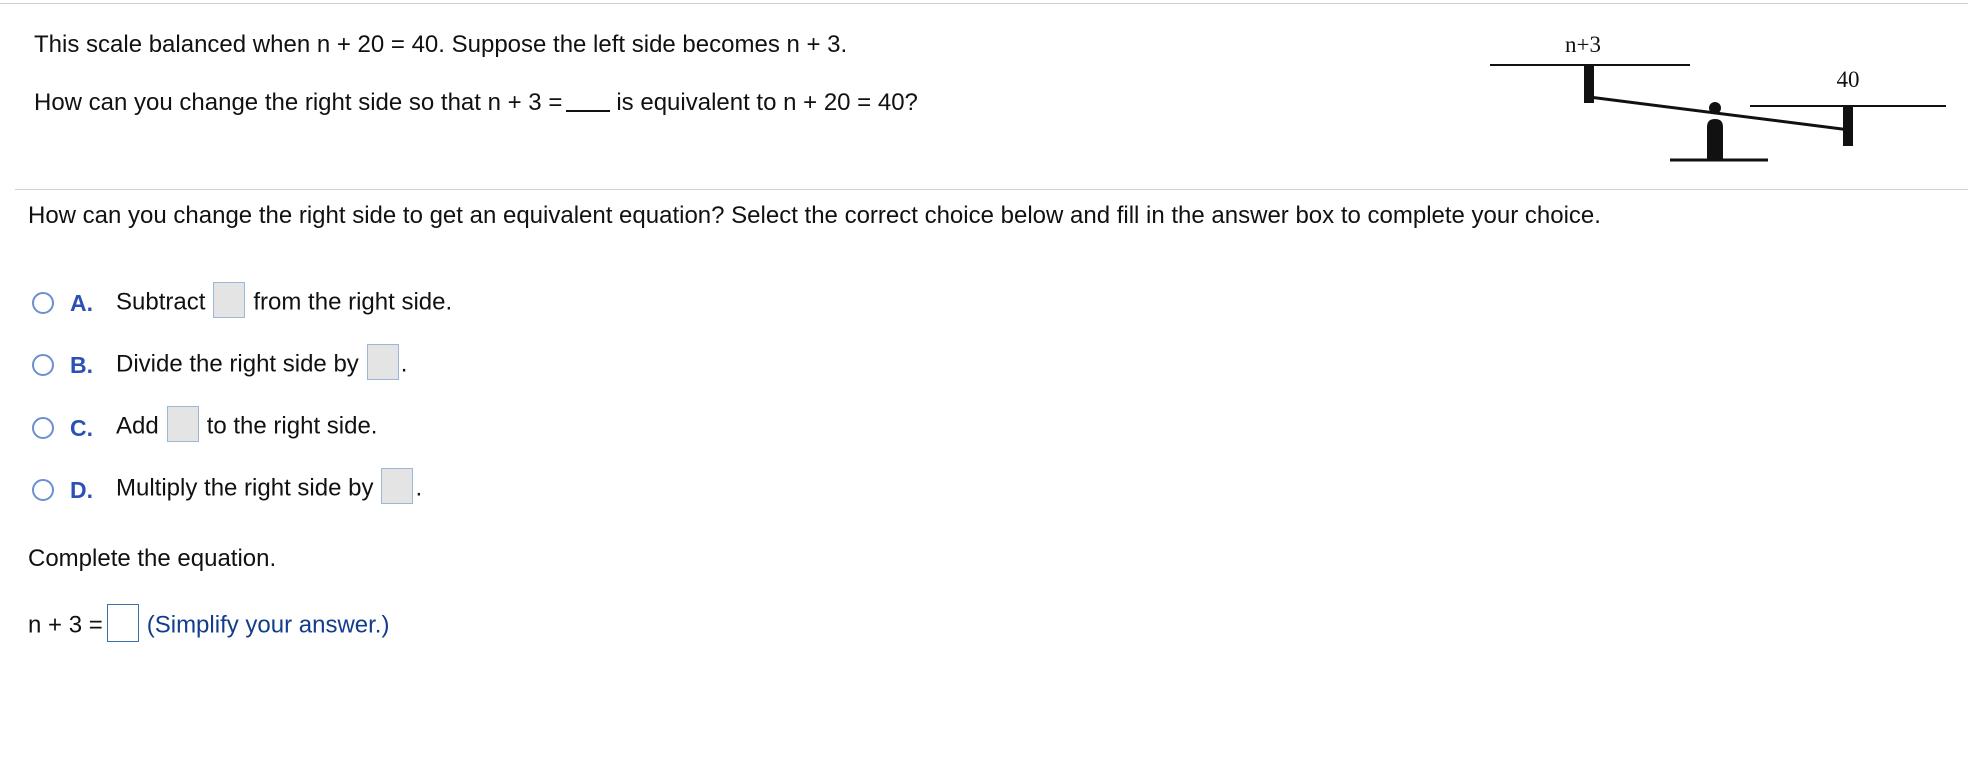  What do you see at coordinates (397, 486) in the screenshot?
I see `choice-d-answer-box` at bounding box center [397, 486].